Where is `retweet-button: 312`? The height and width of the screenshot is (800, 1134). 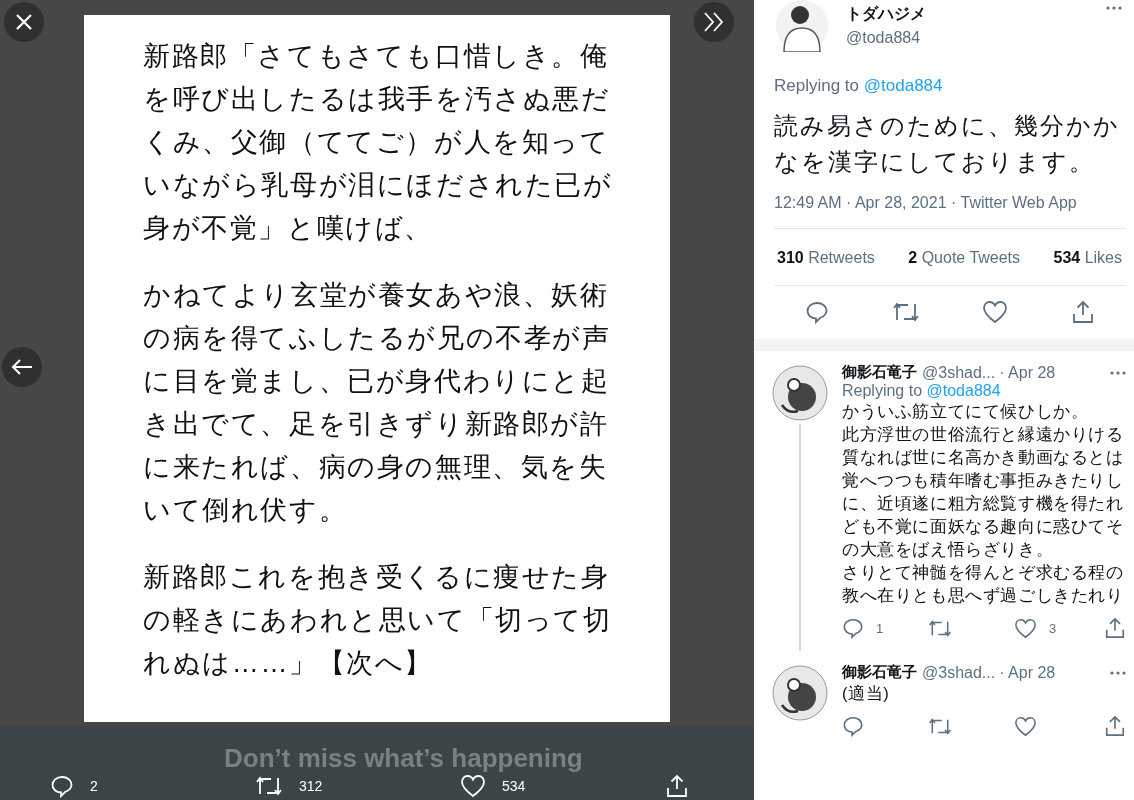
retweet-button: 312 is located at coordinates (357, 786).